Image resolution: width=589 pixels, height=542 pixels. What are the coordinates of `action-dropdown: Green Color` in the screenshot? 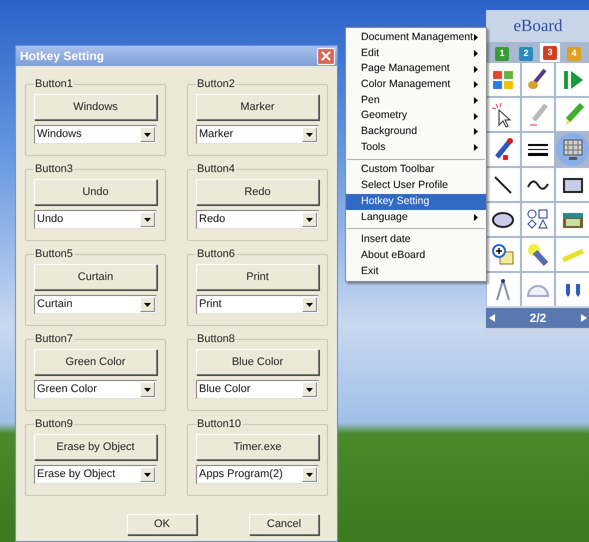 It's located at (95, 389).